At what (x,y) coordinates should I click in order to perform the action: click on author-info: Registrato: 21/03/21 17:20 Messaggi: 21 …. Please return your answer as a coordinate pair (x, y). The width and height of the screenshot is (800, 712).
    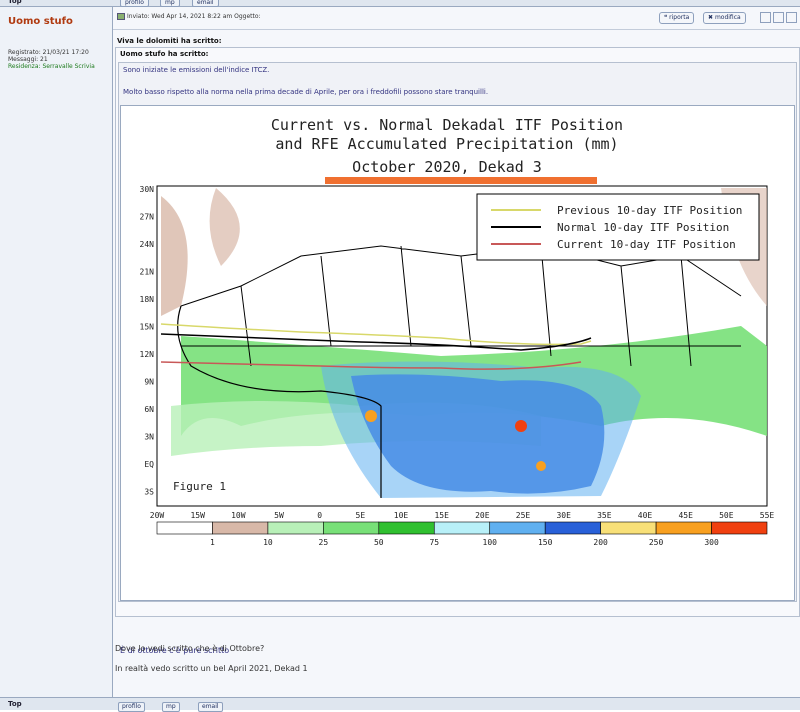
    Looking at the image, I should click on (51, 59).